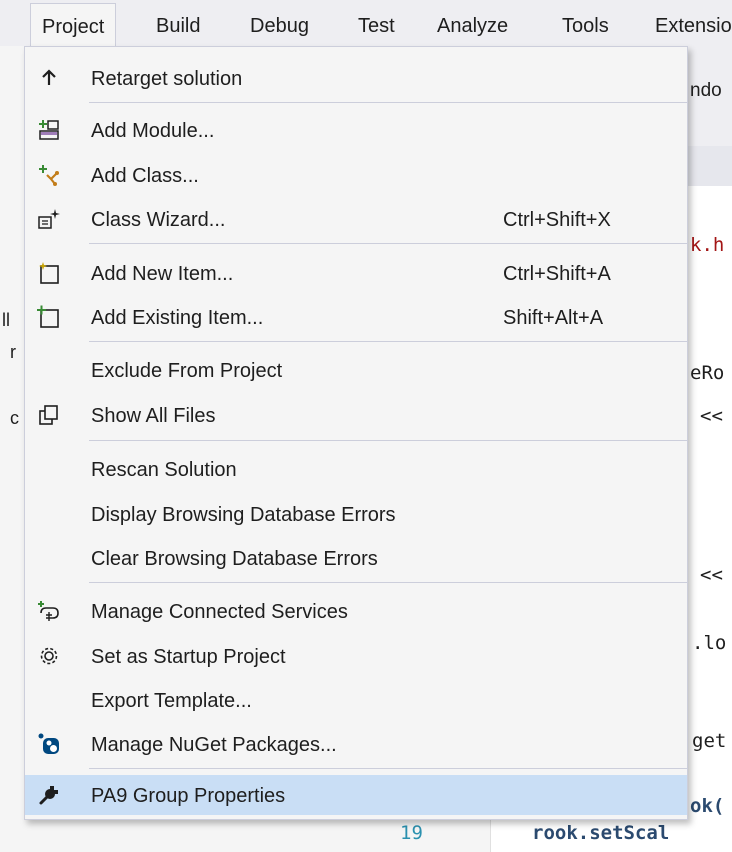 The image size is (732, 852). Describe the element at coordinates (14, 418) in the screenshot. I see `panel-fragment: c` at that location.